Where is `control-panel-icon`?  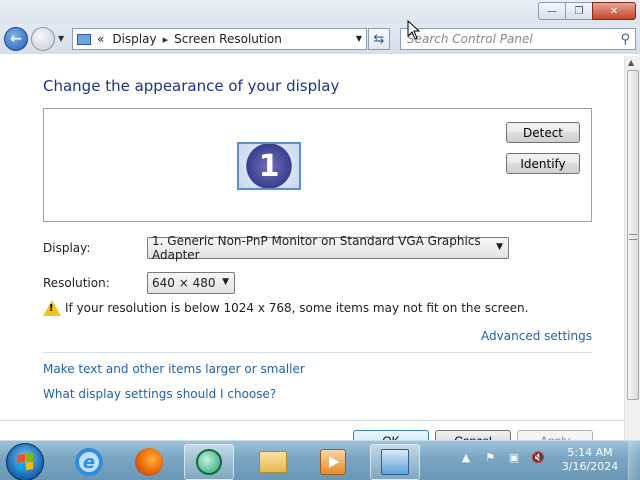 control-panel-icon is located at coordinates (395, 462).